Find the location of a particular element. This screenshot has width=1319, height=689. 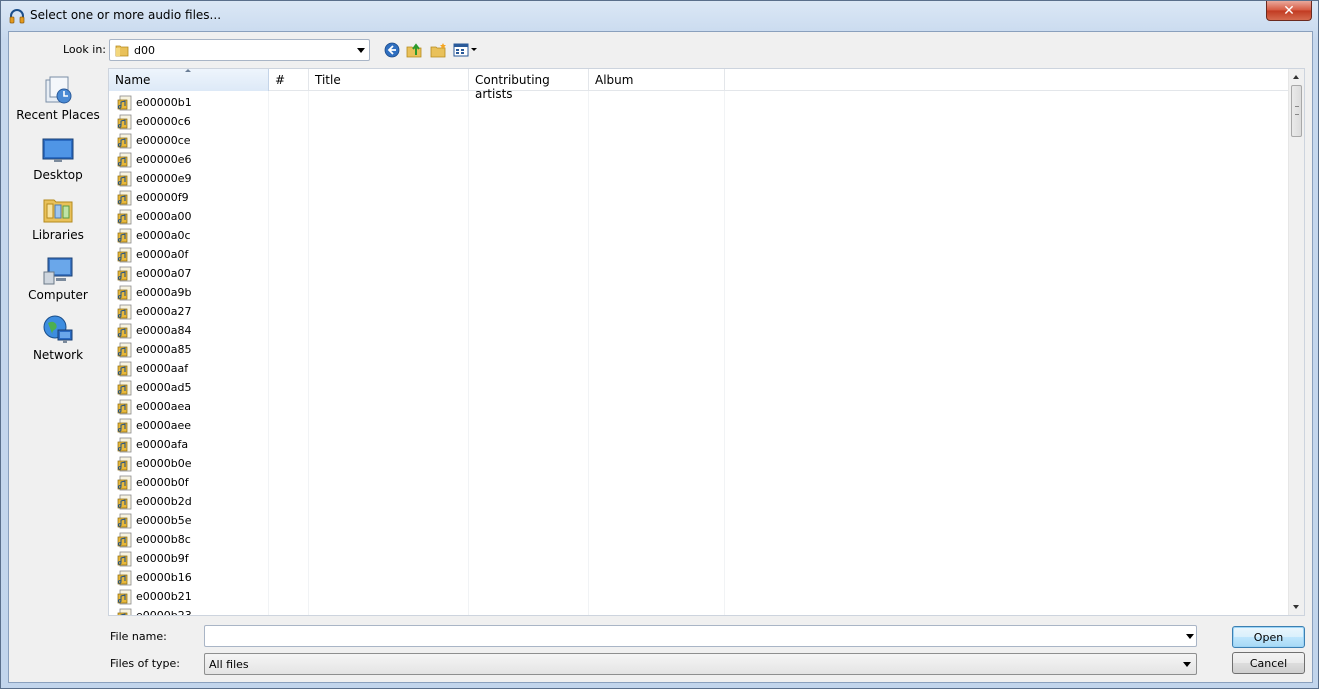

file-row: e00000e6 is located at coordinates (409, 159).